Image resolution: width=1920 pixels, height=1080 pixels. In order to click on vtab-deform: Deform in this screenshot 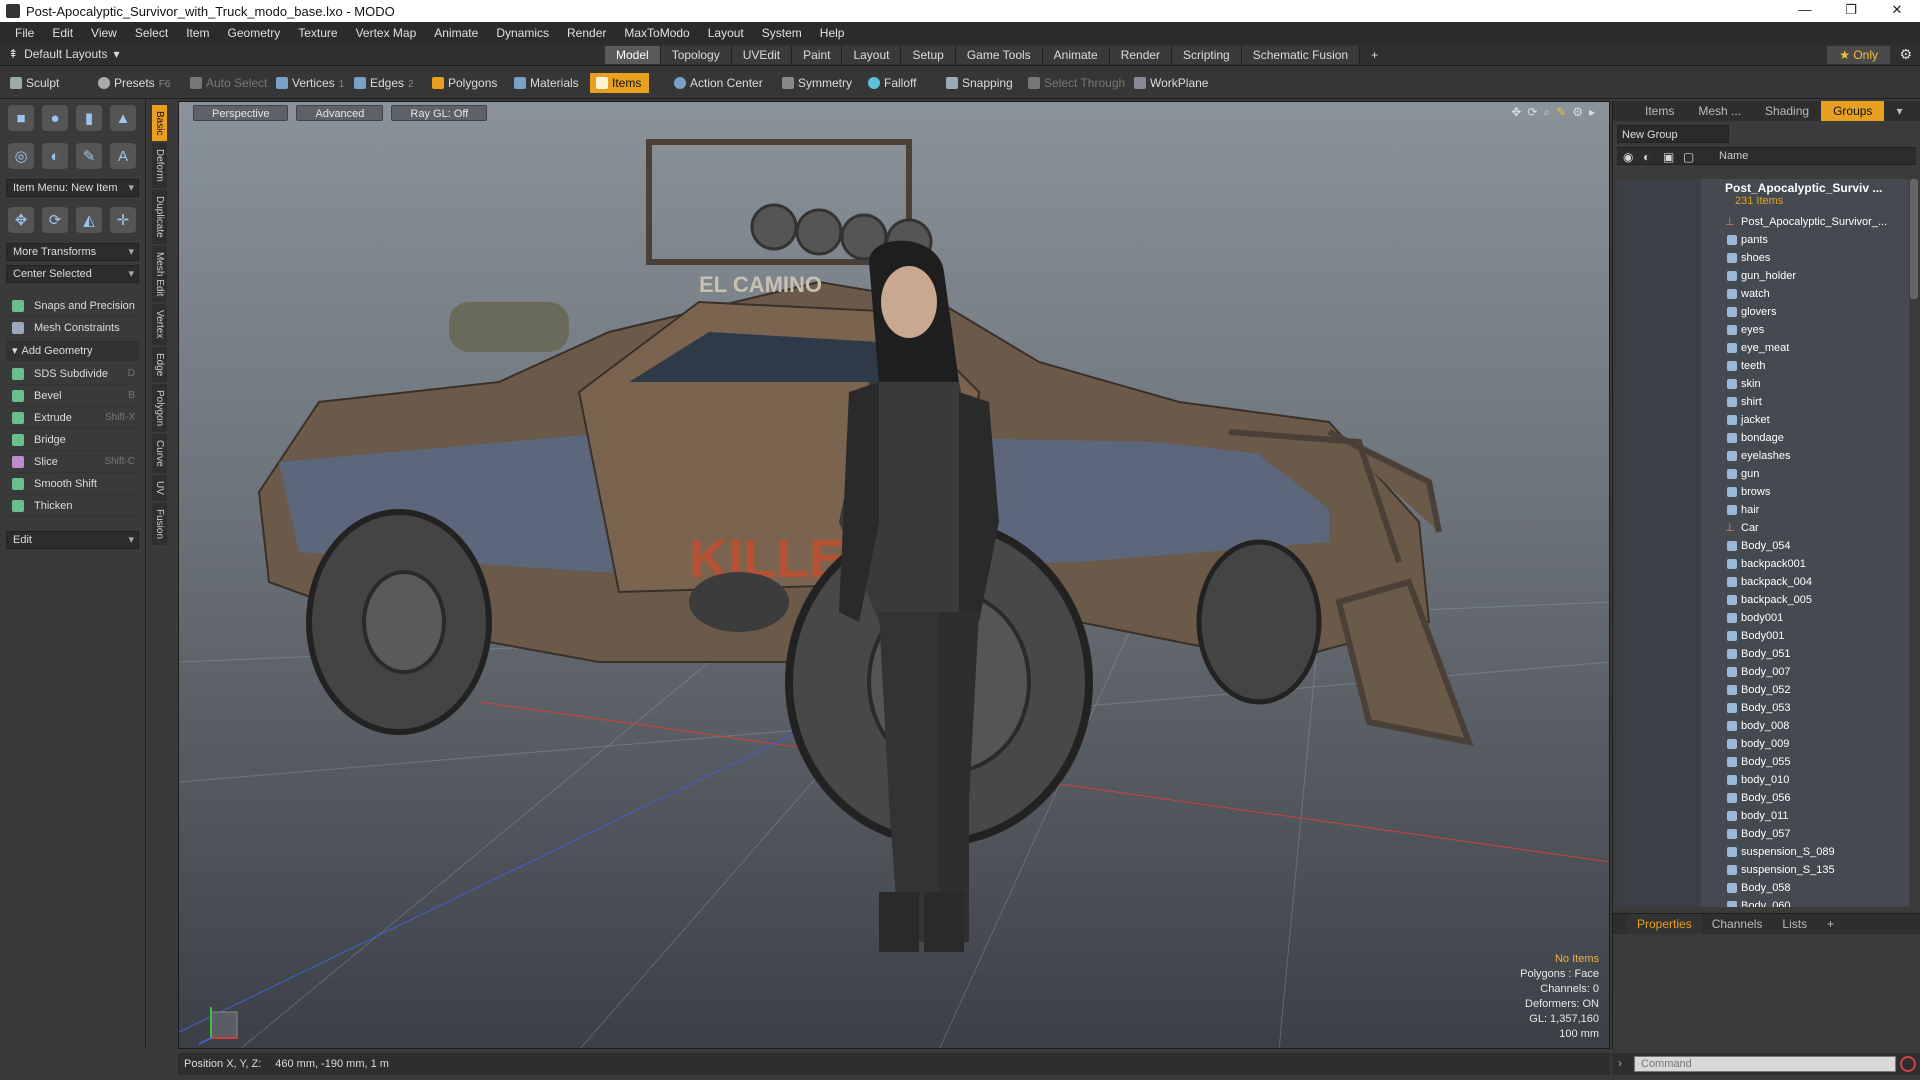, I will do `click(159, 166)`.